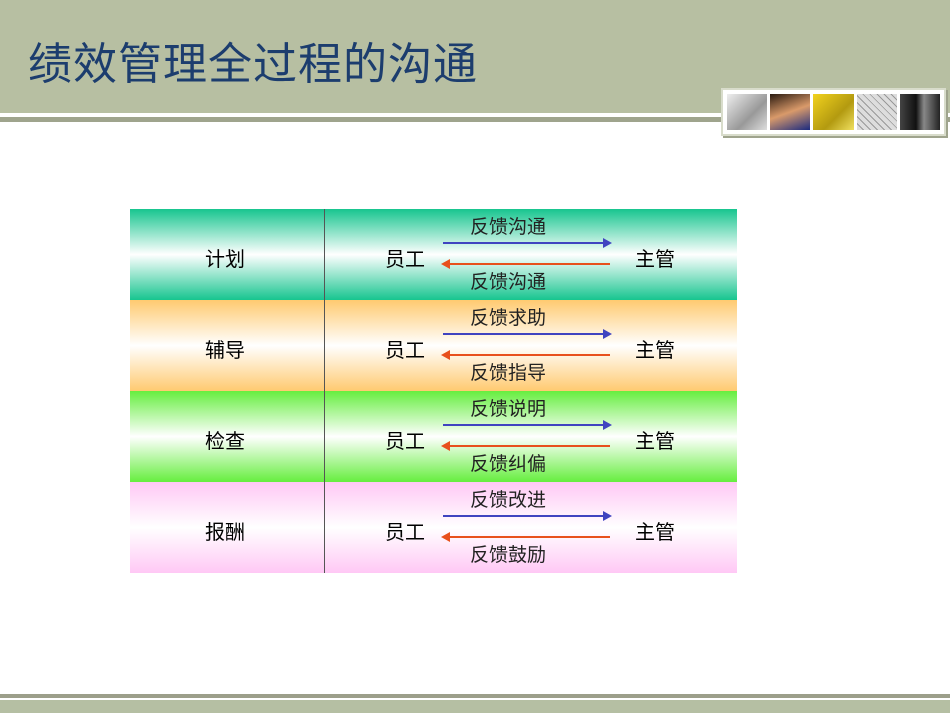 This screenshot has width=950, height=713. I want to click on stage-label: 检查, so click(225, 441).